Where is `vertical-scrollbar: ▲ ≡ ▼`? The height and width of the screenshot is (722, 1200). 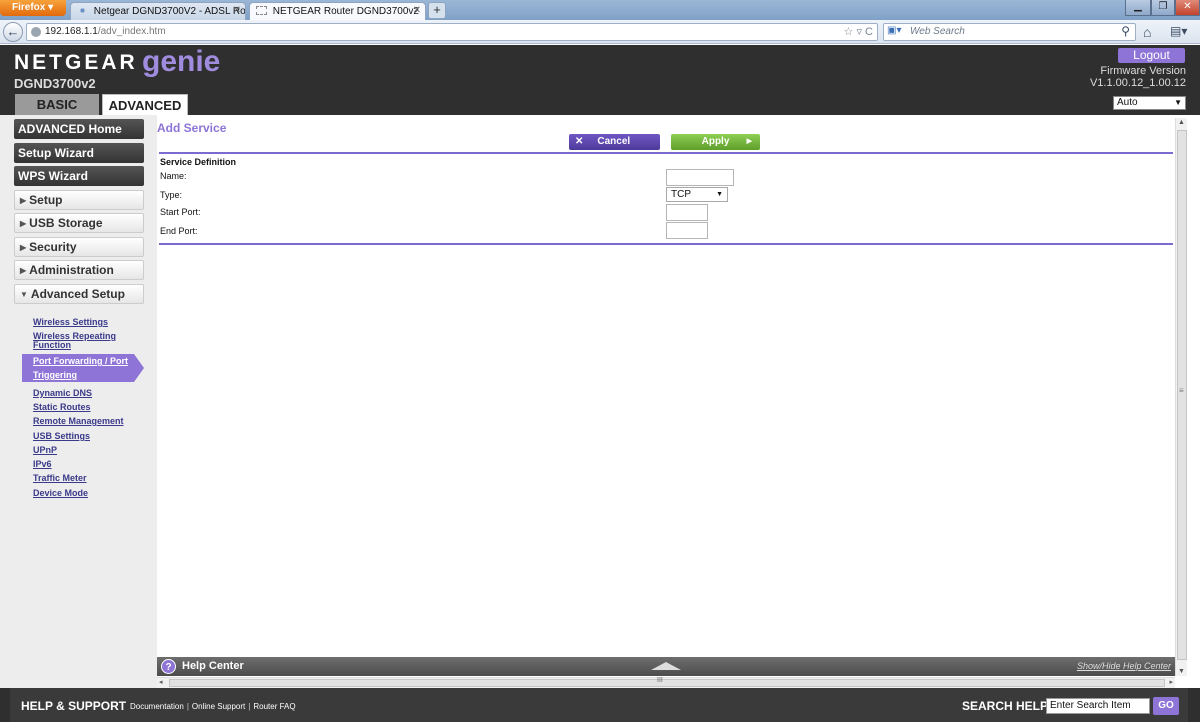
vertical-scrollbar: ▲ ≡ ▼ is located at coordinates (1181, 397).